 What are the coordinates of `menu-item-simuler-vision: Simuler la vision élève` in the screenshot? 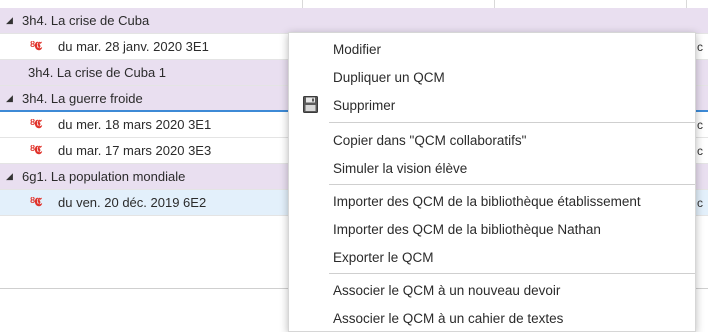 It's located at (492, 168).